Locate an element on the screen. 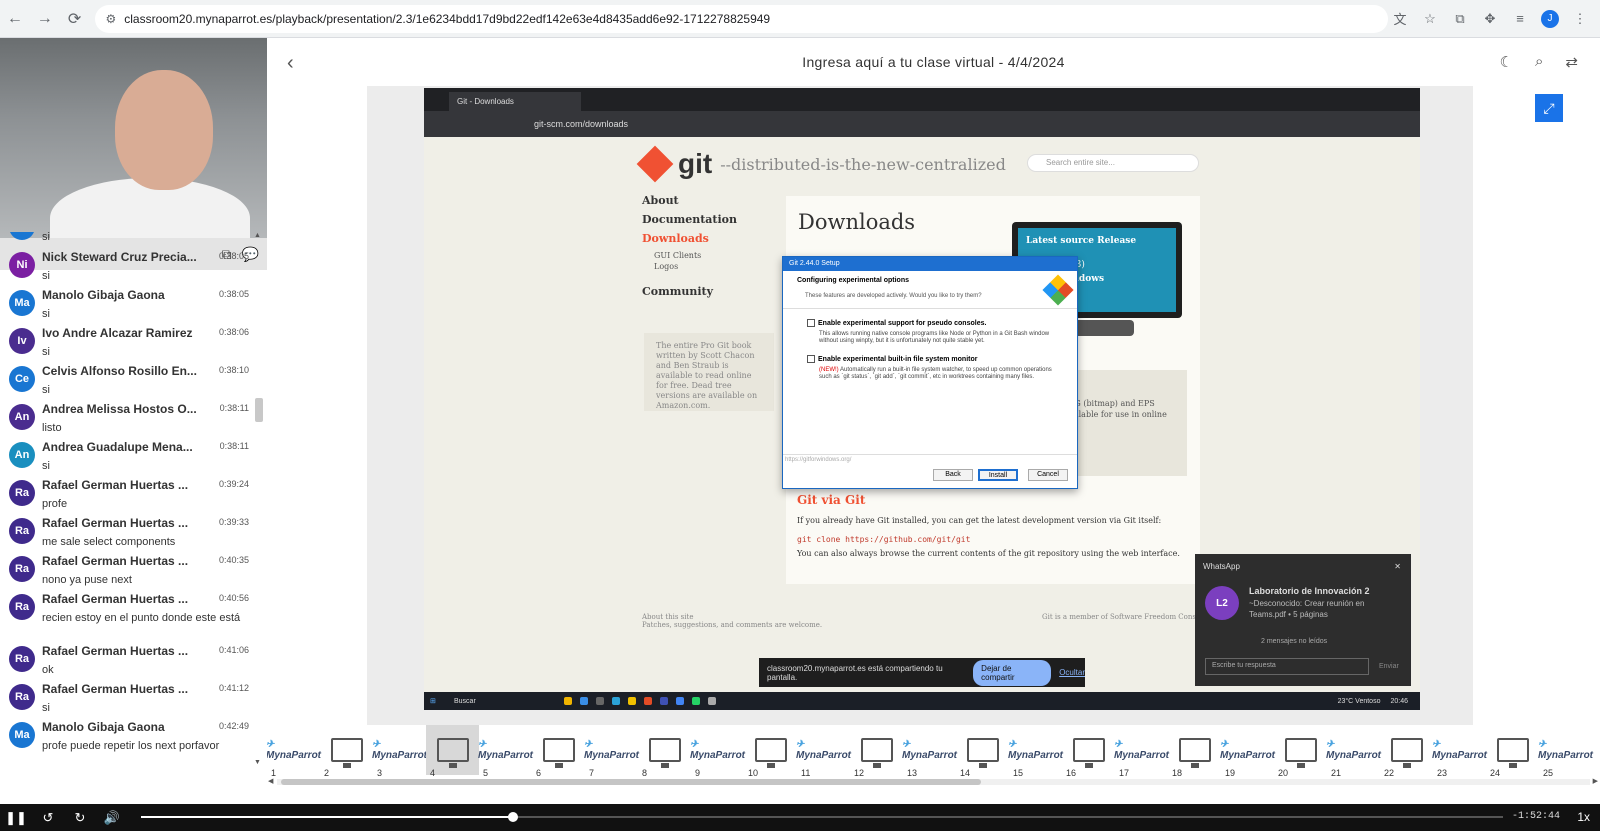 Image resolution: width=1600 pixels, height=831 pixels. chat-message: Iv Ivo Andre Alcazar Ramirez 0:38:06 si is located at coordinates (126, 341).